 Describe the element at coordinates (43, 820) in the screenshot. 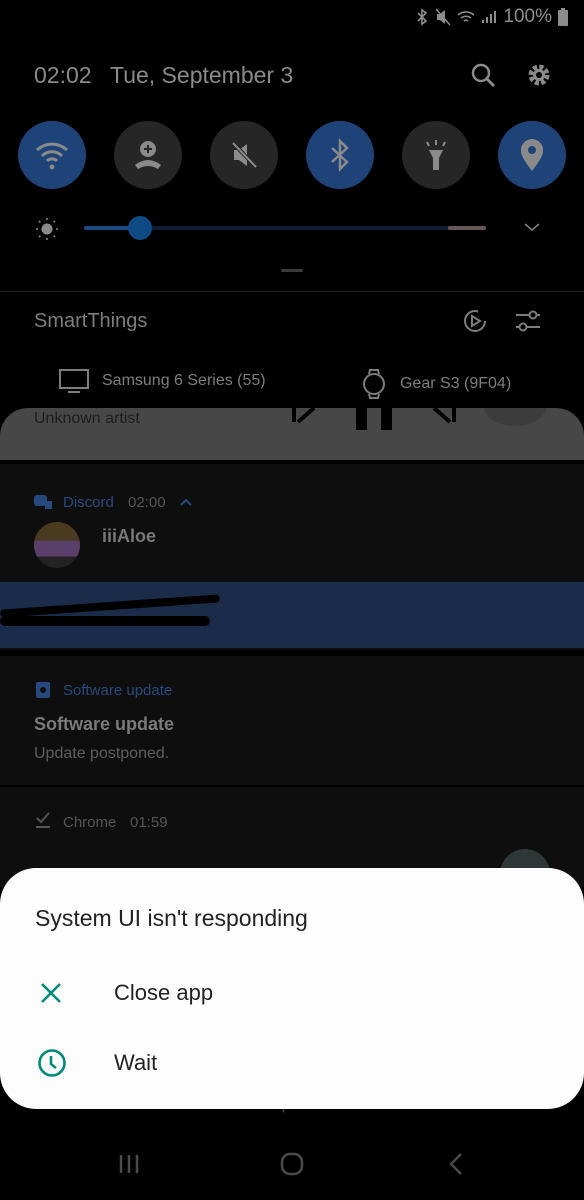

I see `download-done-icon` at that location.